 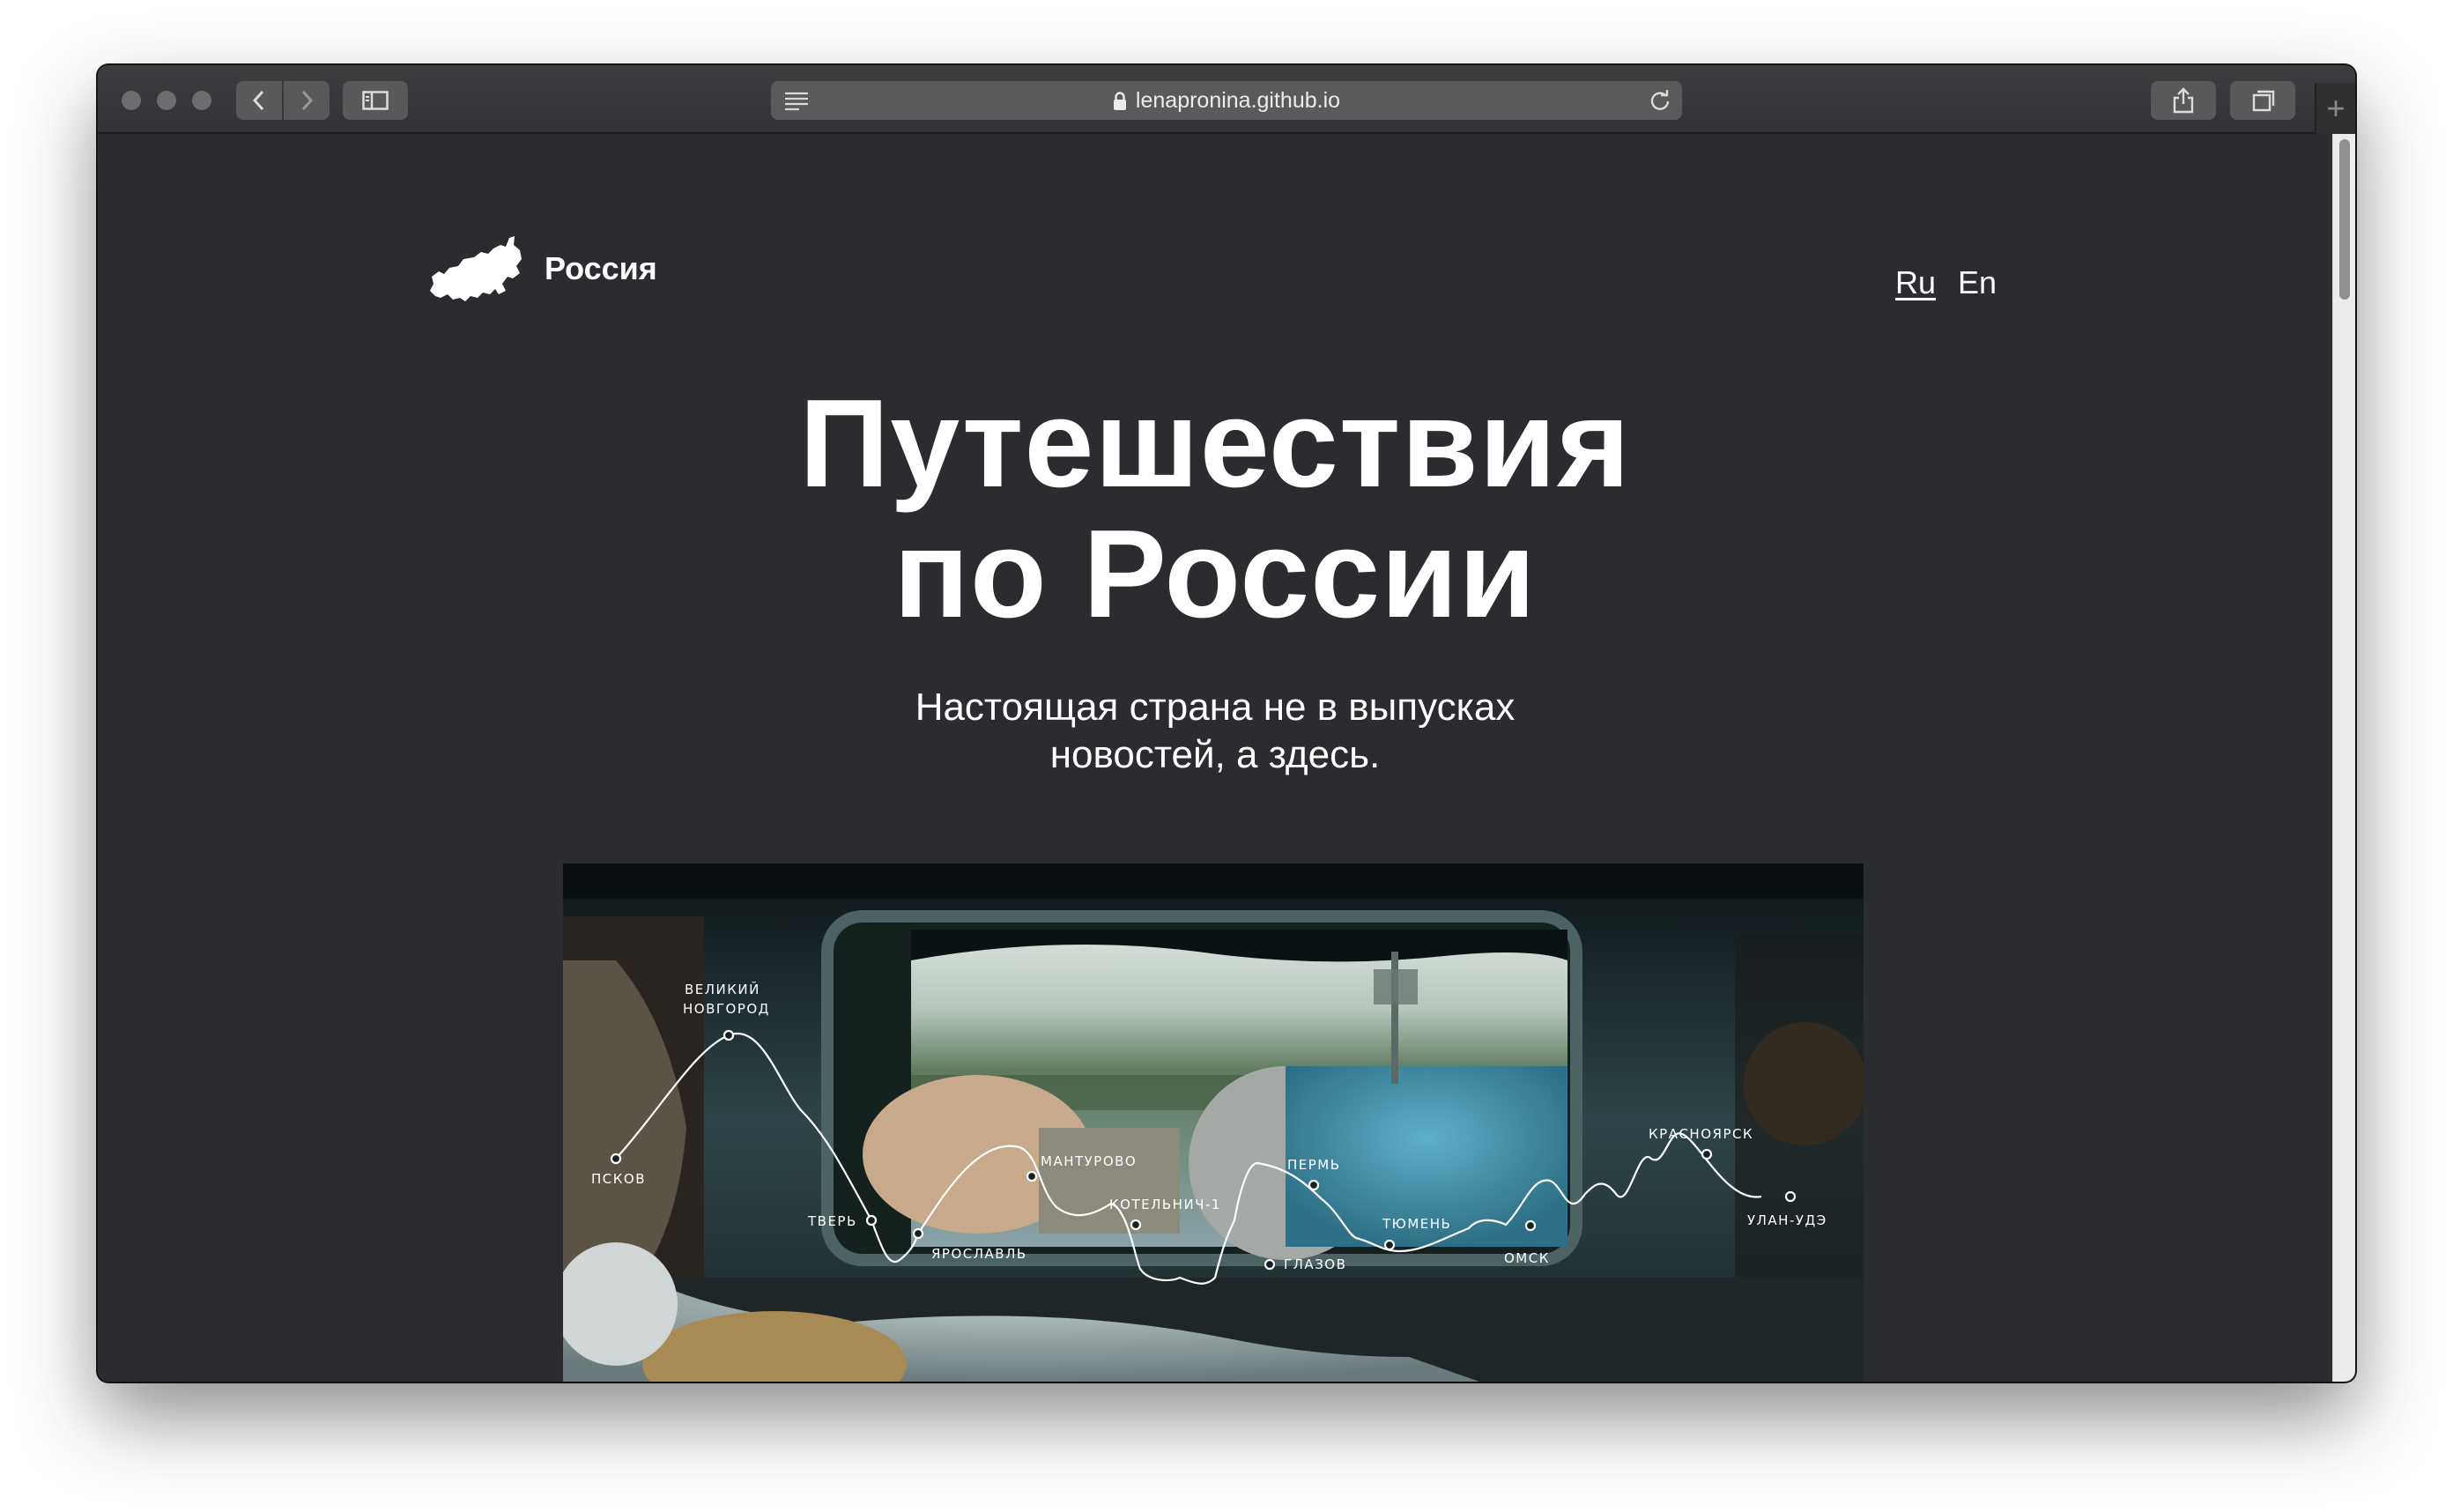 I want to click on close-window-button, so click(x=131, y=100).